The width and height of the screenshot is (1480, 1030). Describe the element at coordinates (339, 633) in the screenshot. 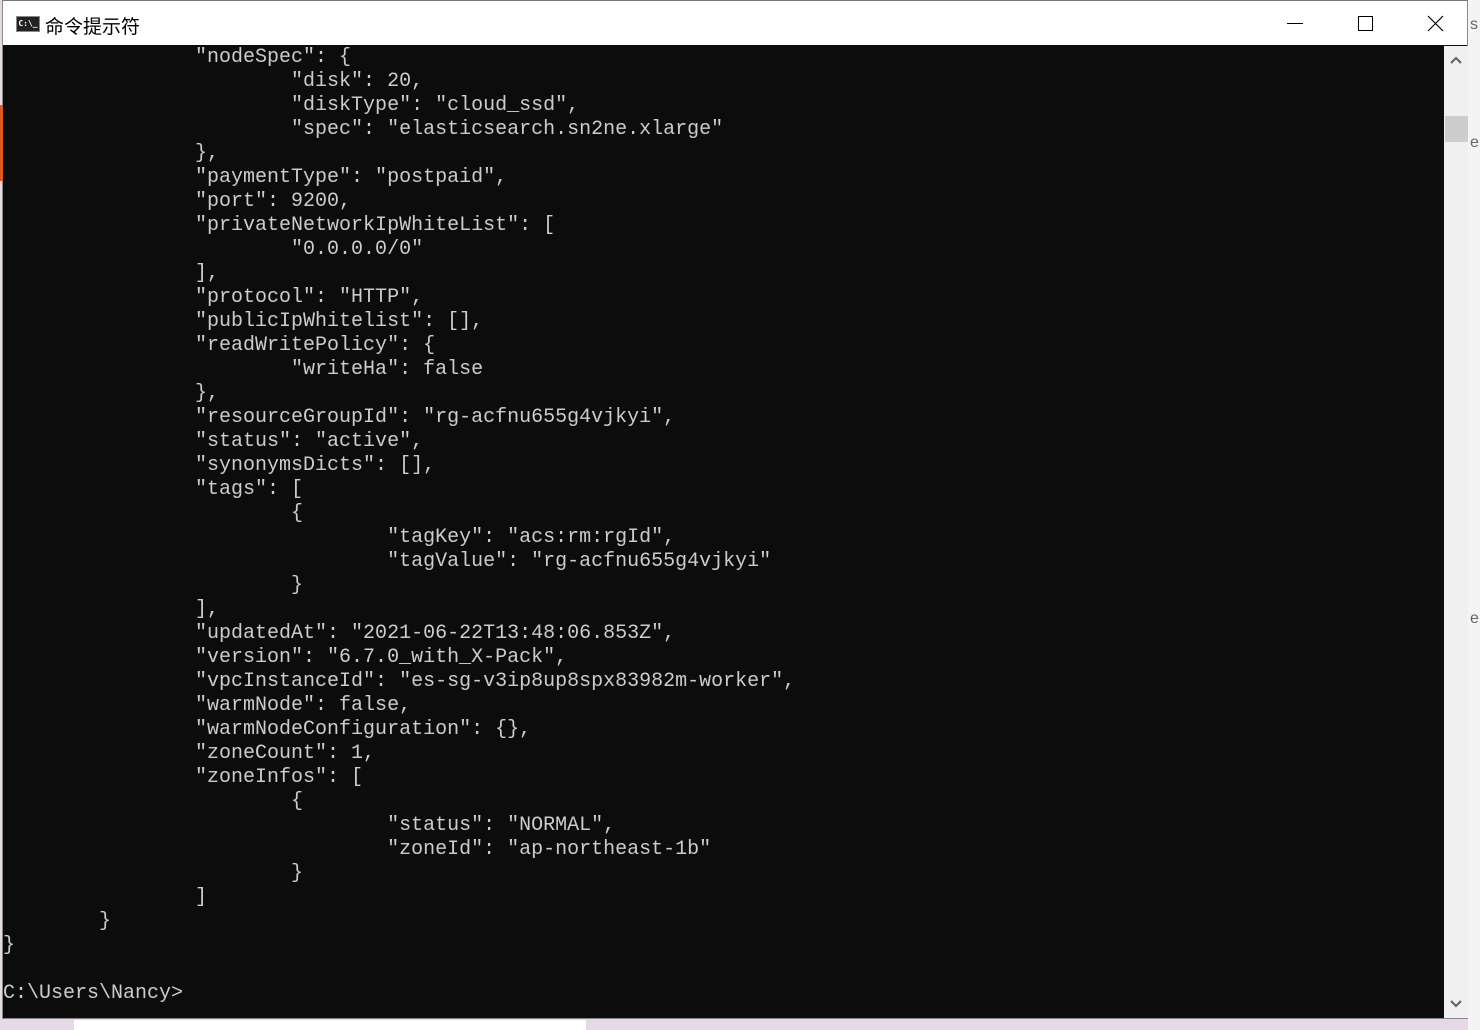

I see `terminal-line: "updatedAt": "2021-06-22T13:48:06.853Z",` at that location.